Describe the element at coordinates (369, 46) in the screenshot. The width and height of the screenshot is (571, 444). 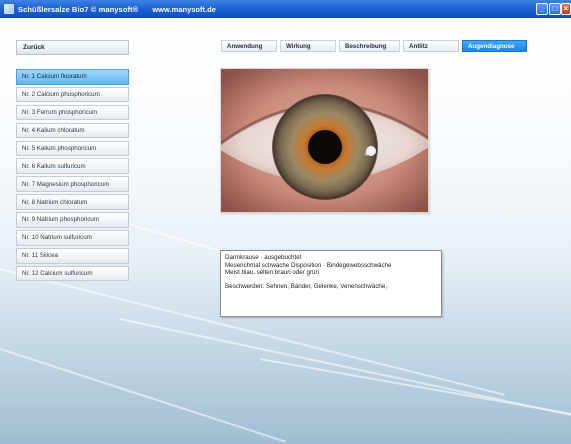
I see `tab-beschreibung: Beschreibung` at that location.